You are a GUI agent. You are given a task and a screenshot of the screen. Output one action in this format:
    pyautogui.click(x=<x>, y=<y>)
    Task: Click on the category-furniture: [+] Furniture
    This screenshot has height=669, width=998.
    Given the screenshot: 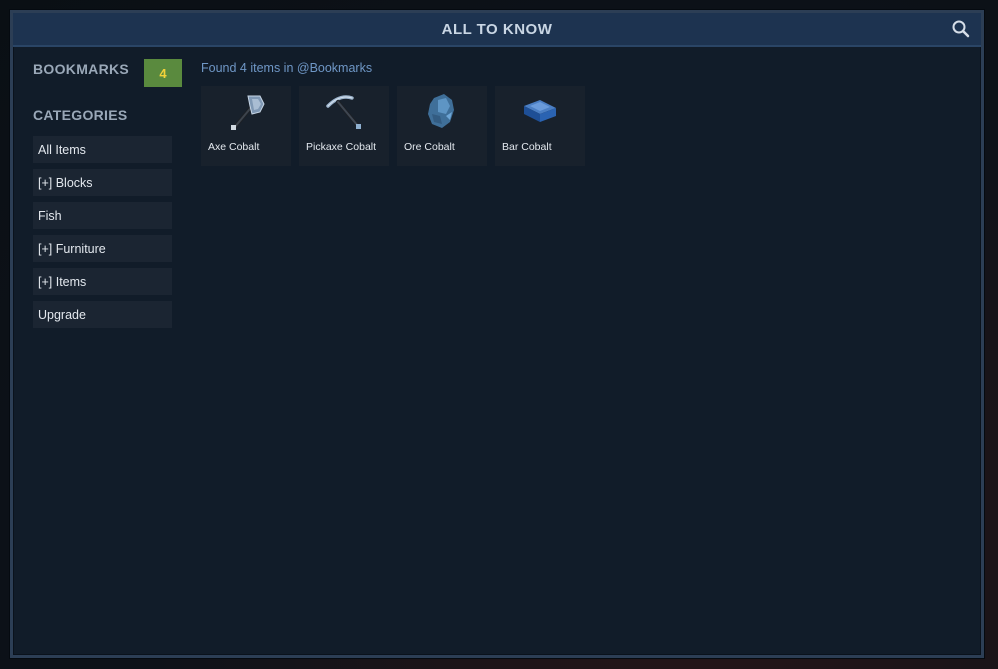 What is the action you would take?
    pyautogui.click(x=102, y=248)
    